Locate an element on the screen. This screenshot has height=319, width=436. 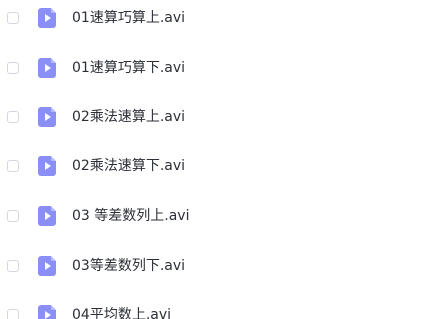
file-row: 02乘法速算下.avi is located at coordinates (218, 167).